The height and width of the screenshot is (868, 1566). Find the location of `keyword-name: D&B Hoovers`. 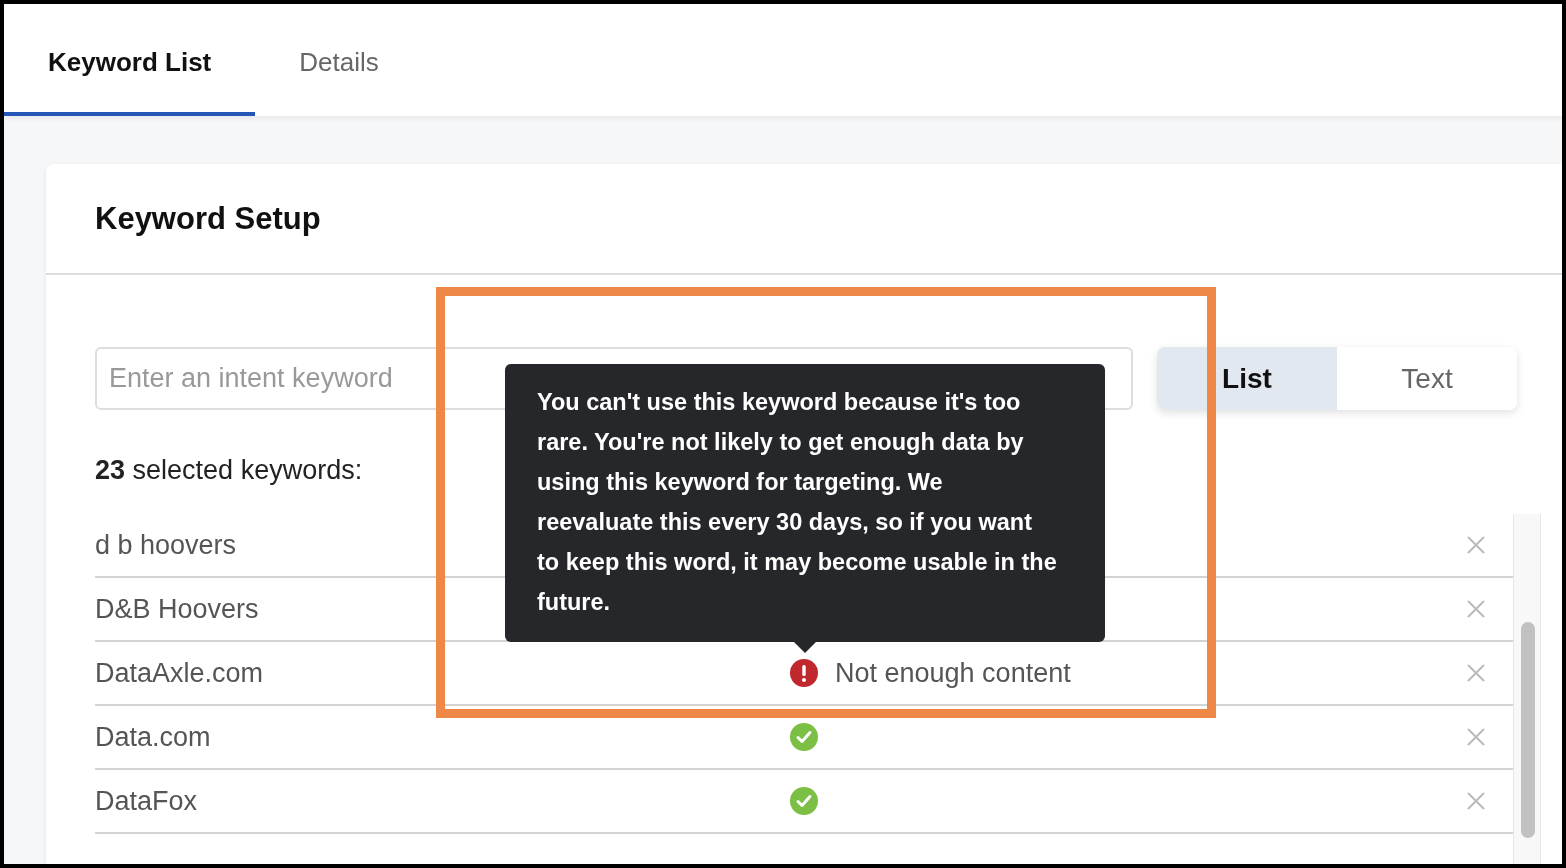

keyword-name: D&B Hoovers is located at coordinates (177, 609).